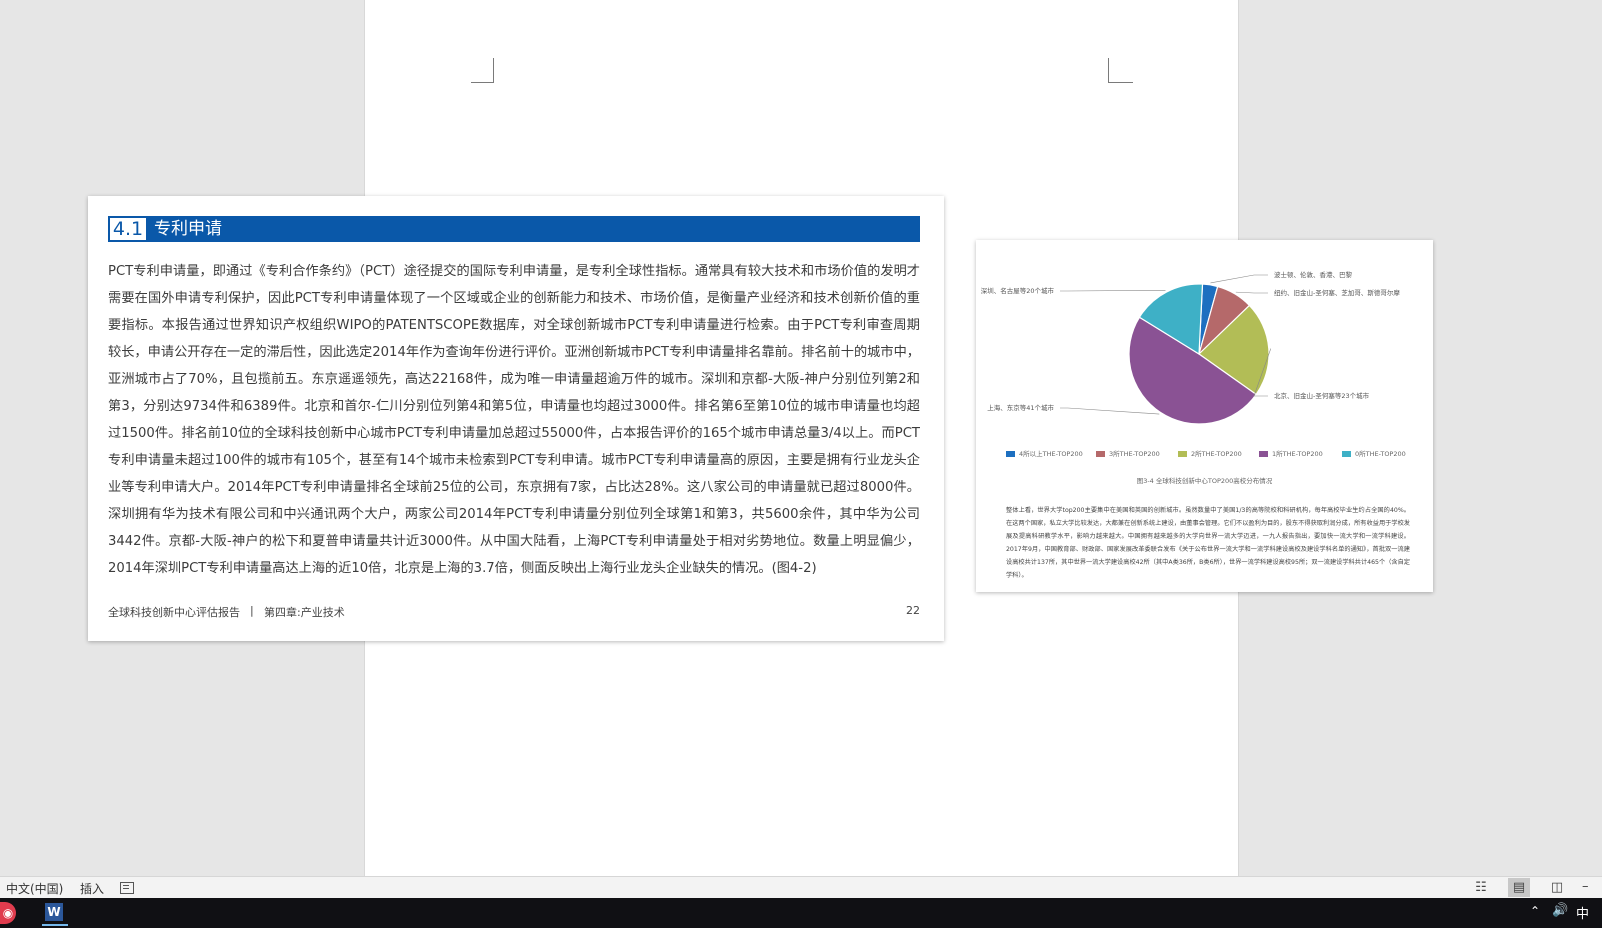  I want to click on legend-item: 4所以上THE-TOP200, so click(1044, 453).